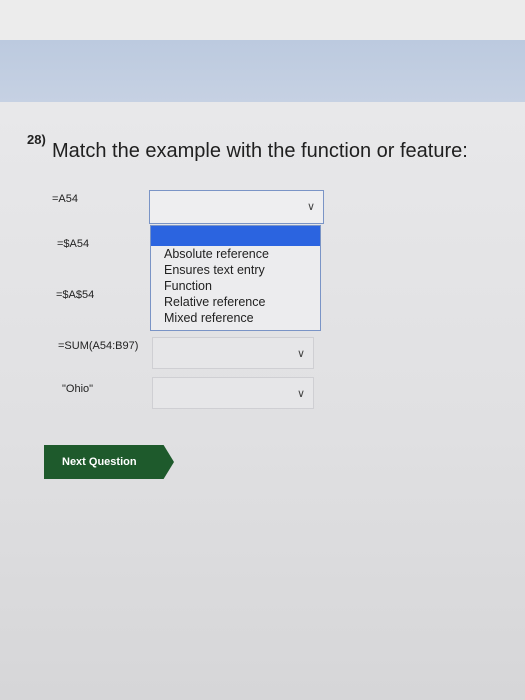  What do you see at coordinates (65, 199) in the screenshot?
I see `example-label-1: =A54` at bounding box center [65, 199].